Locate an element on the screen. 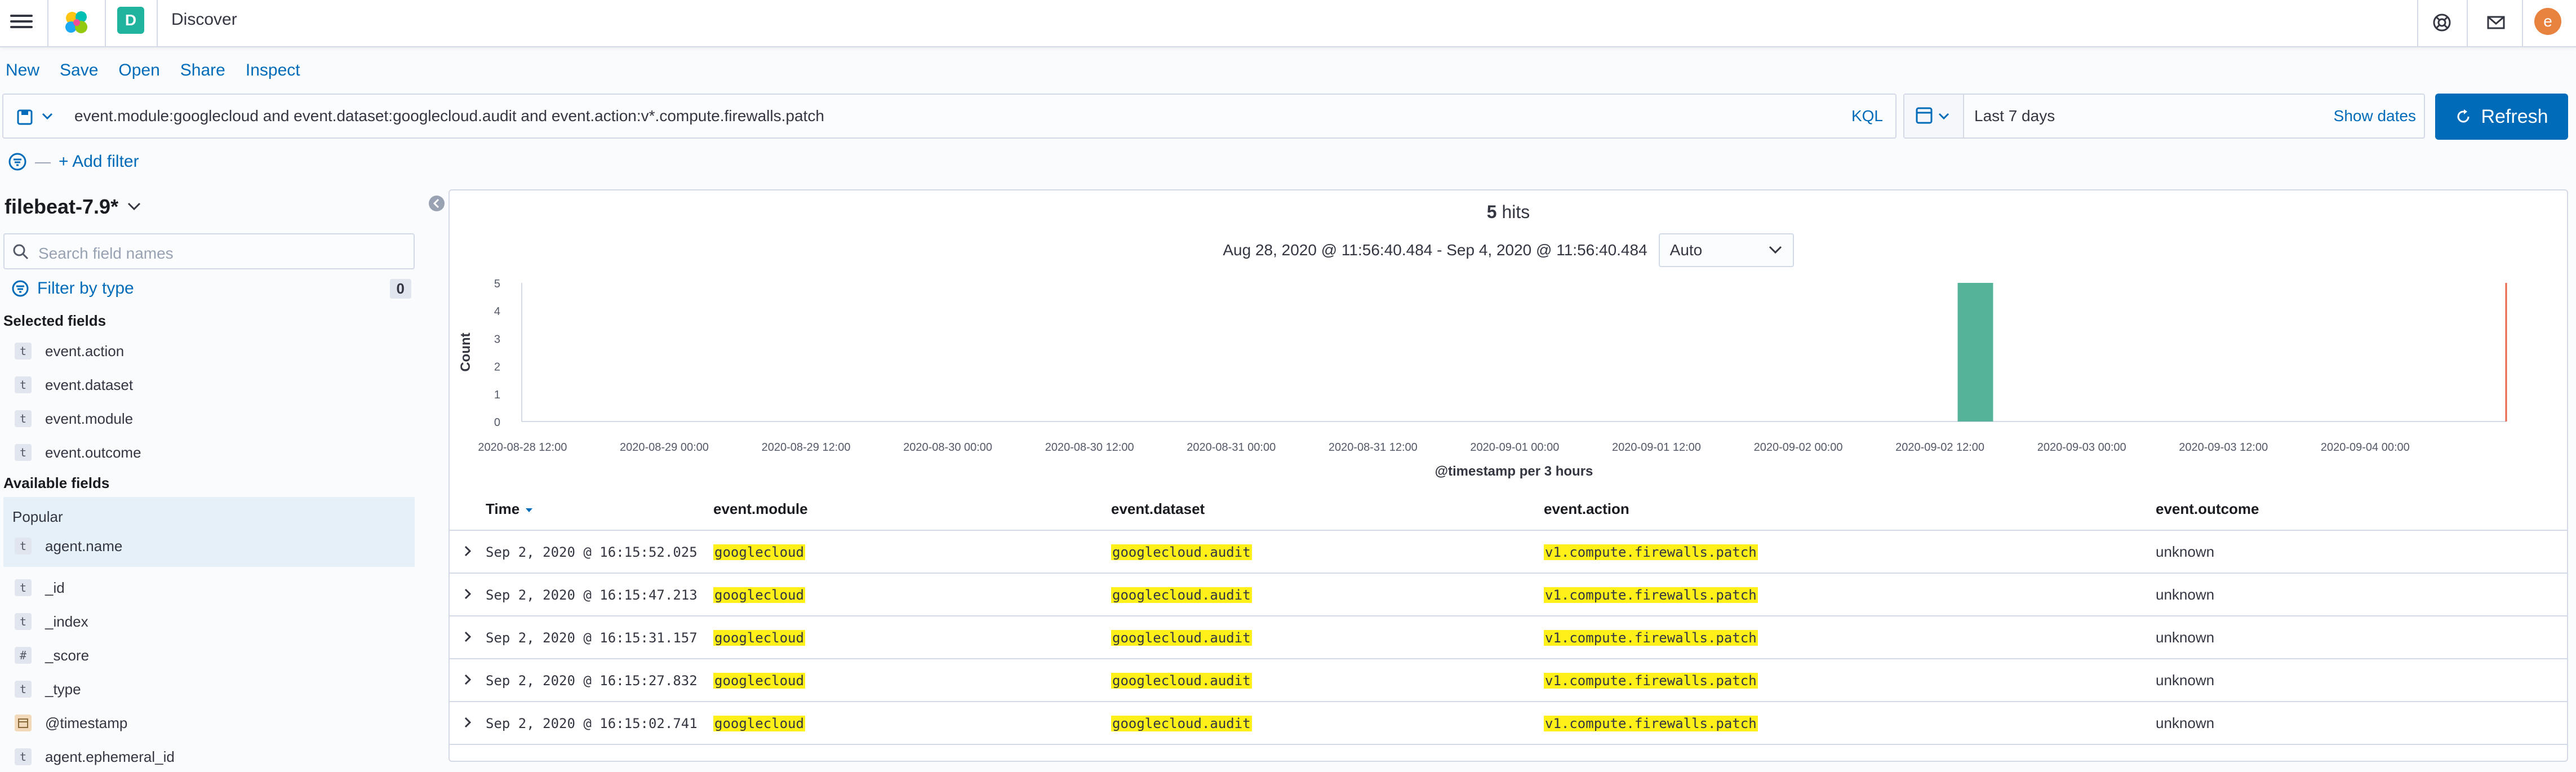  popular-label: Popular is located at coordinates (37, 516).